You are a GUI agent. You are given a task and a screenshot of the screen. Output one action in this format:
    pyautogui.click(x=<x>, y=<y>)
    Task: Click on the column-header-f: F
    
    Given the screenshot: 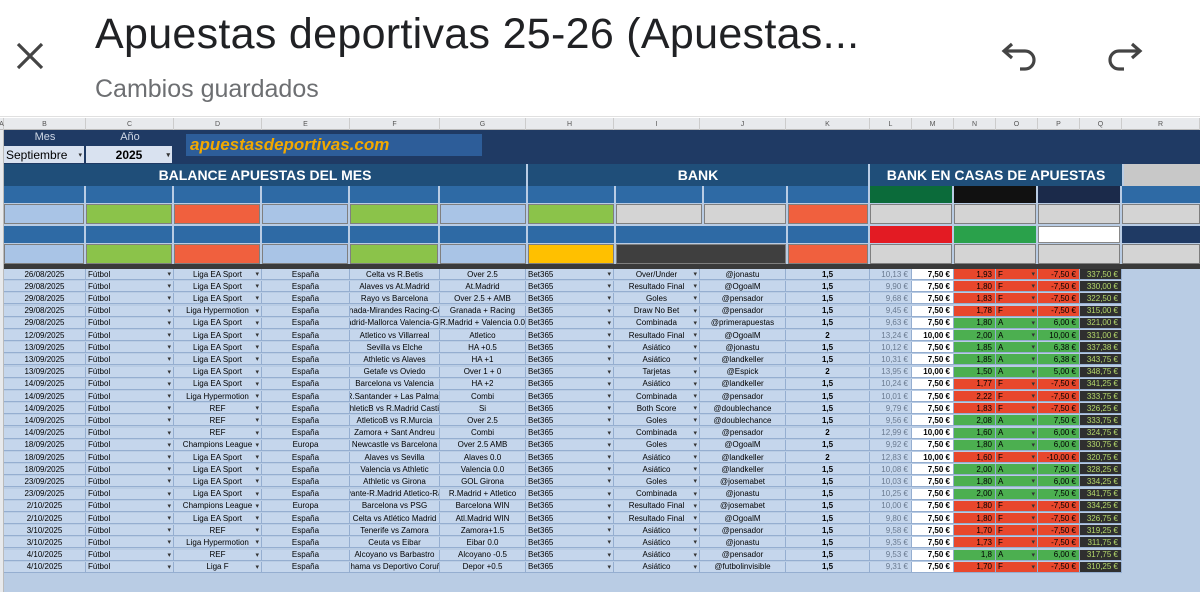 What is the action you would take?
    pyautogui.click(x=395, y=124)
    